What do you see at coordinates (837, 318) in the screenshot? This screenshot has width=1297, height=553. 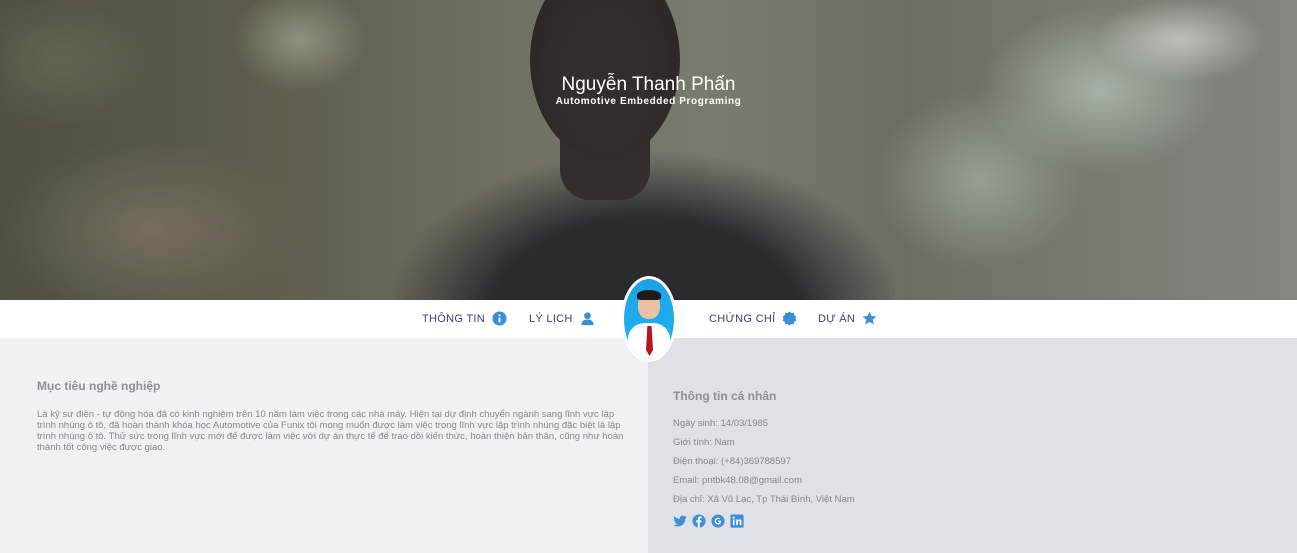 I see `nav-label: DỰ ÁN` at bounding box center [837, 318].